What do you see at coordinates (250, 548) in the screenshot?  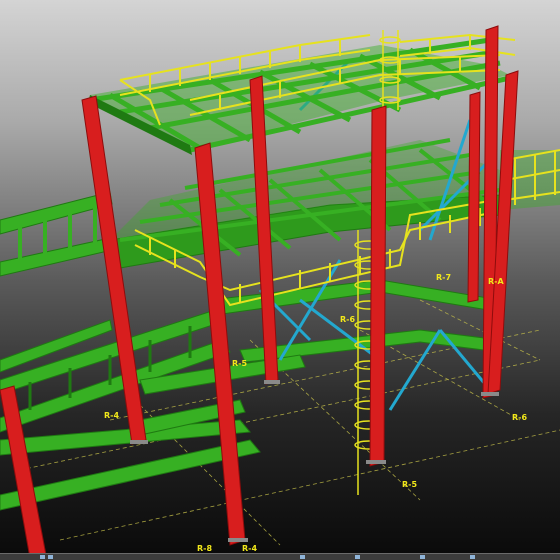 I see `grid-label-r4-bottom: R-4` at bounding box center [250, 548].